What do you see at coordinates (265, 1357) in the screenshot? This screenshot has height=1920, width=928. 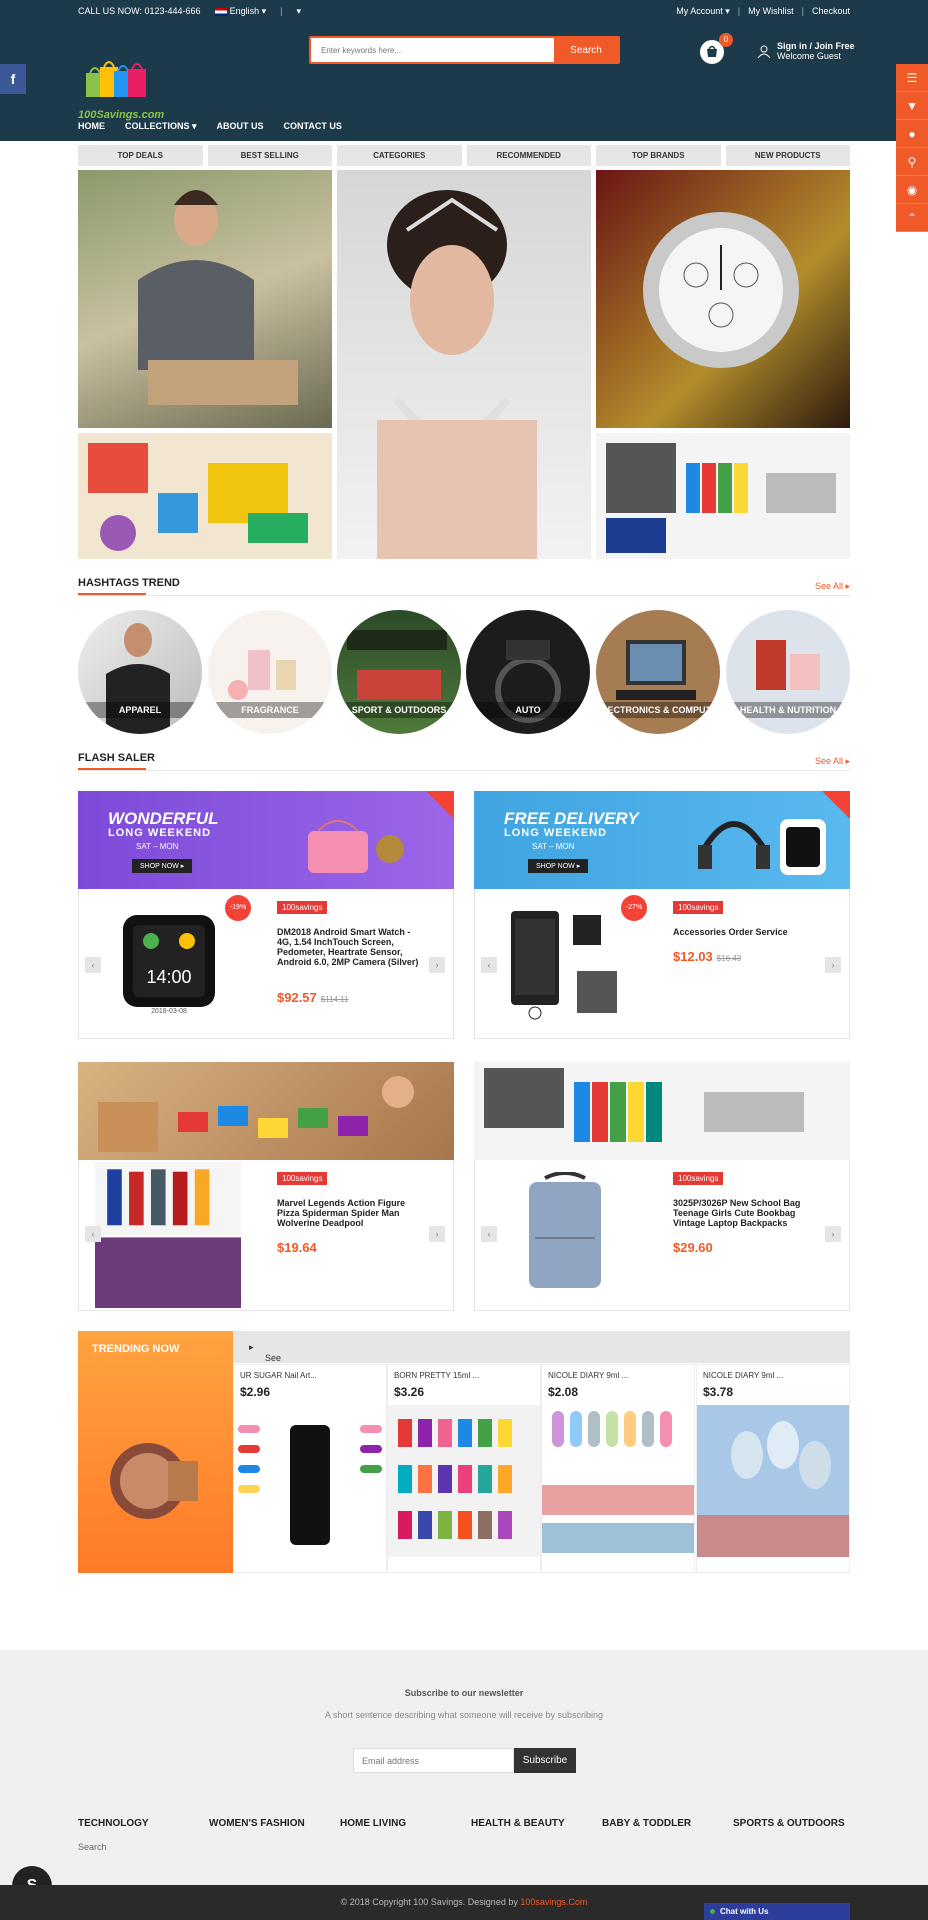 I see `trending-see-all-link: See All ▸` at bounding box center [265, 1357].